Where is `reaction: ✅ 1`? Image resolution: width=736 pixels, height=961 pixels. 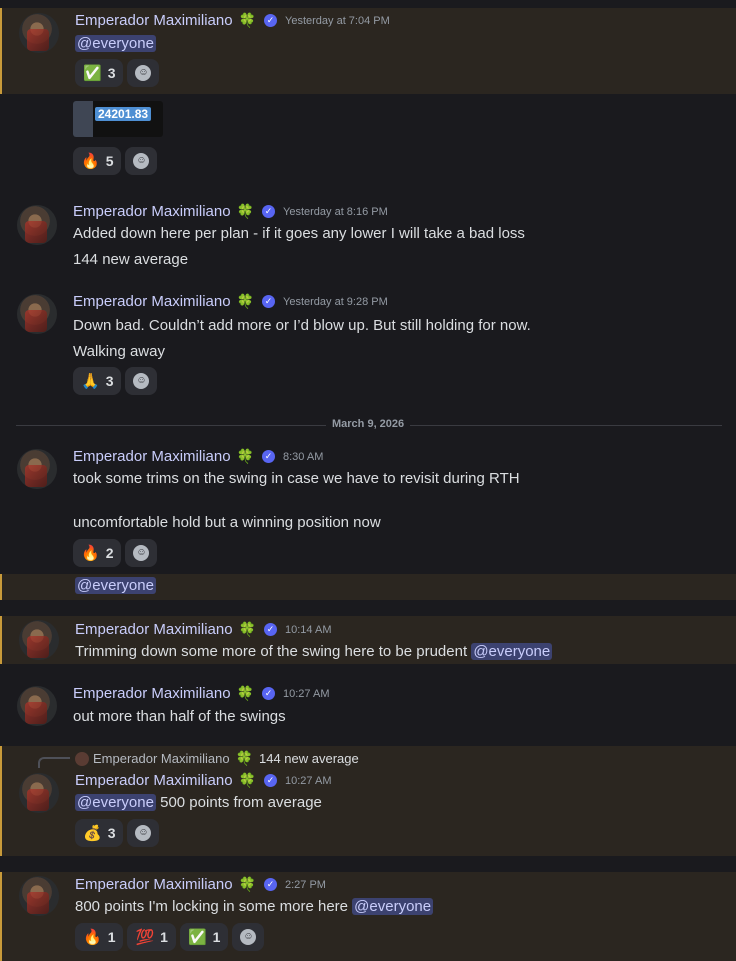
reaction: ✅ 1 is located at coordinates (204, 937).